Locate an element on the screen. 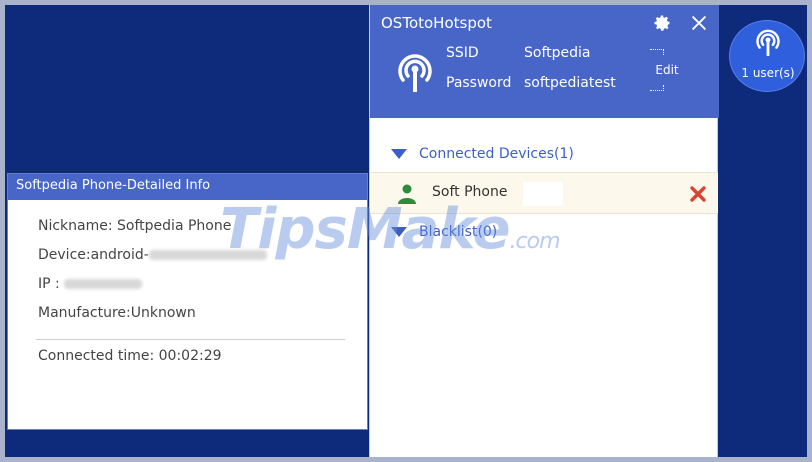 The width and height of the screenshot is (812, 462). detail-ip-label: IP : is located at coordinates (49, 284).